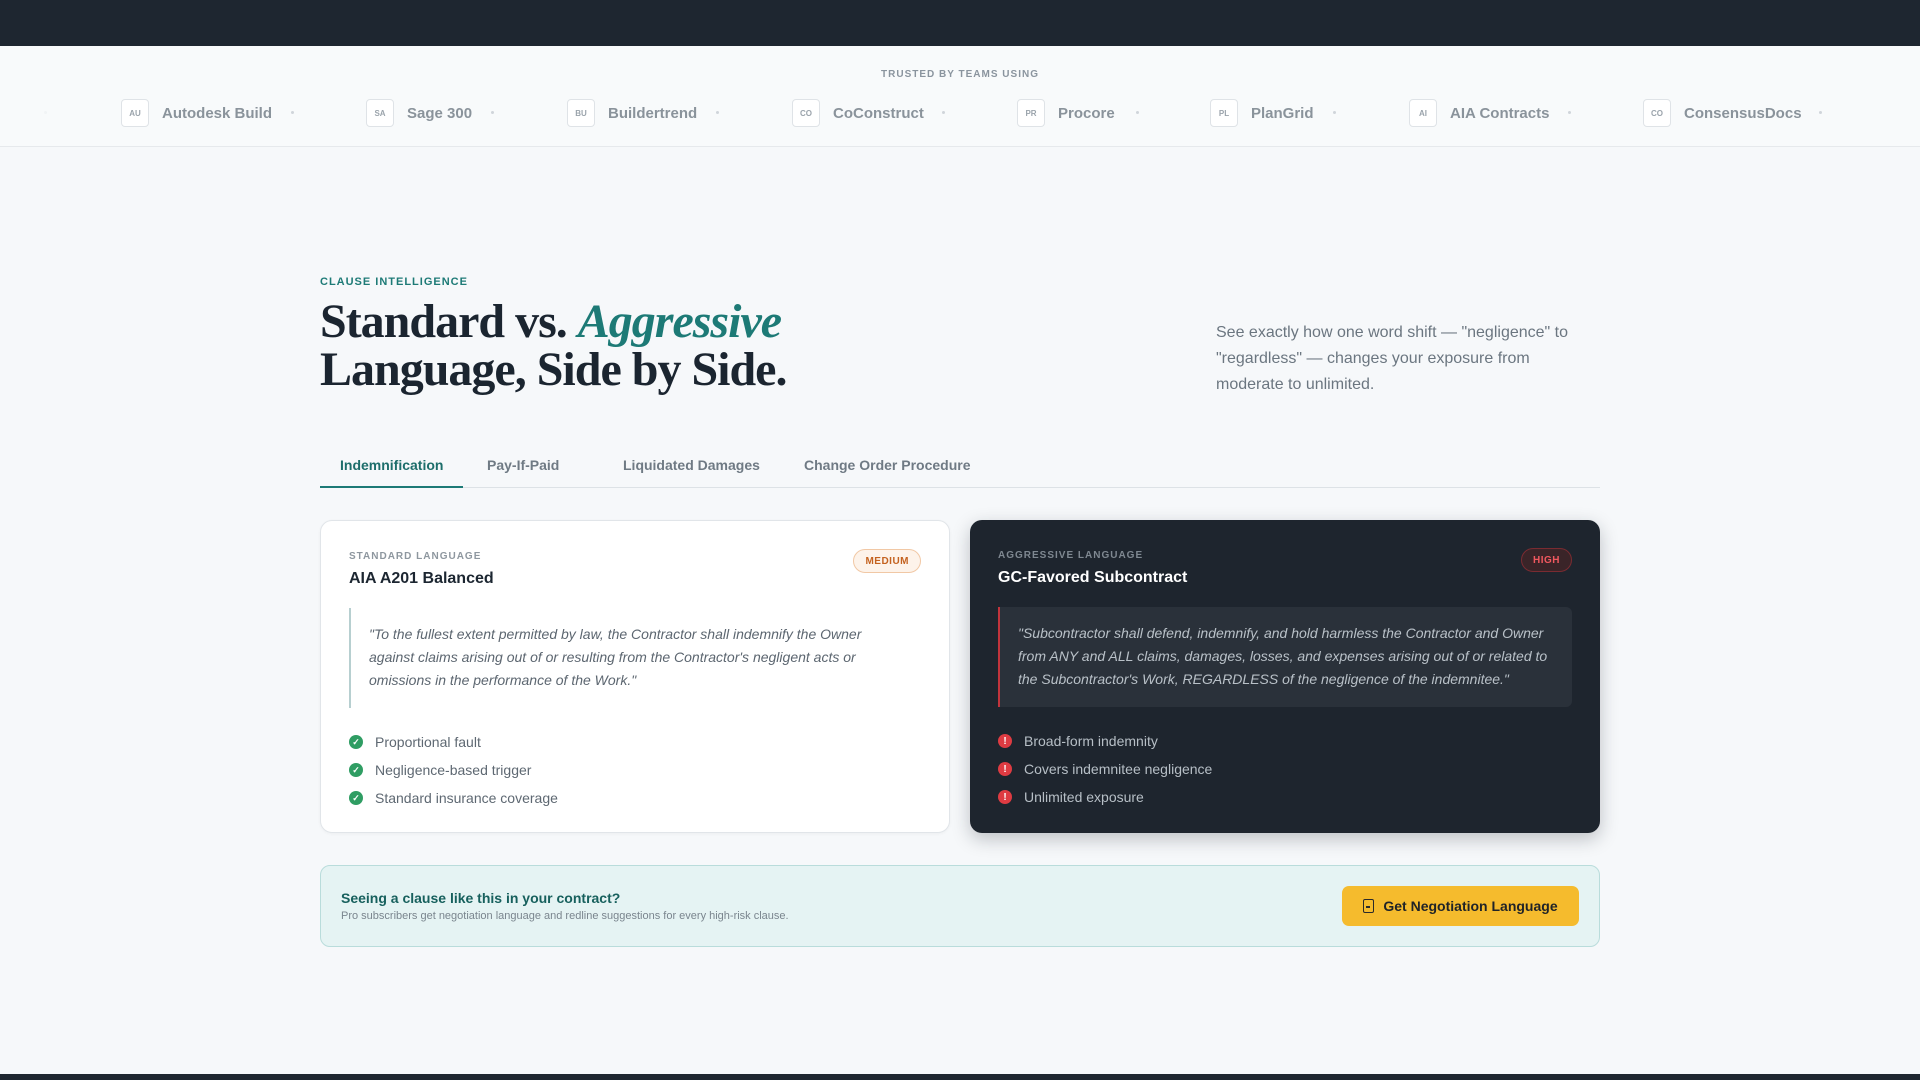  Describe the element at coordinates (1086, 113) in the screenshot. I see `logo-name: Procore` at that location.